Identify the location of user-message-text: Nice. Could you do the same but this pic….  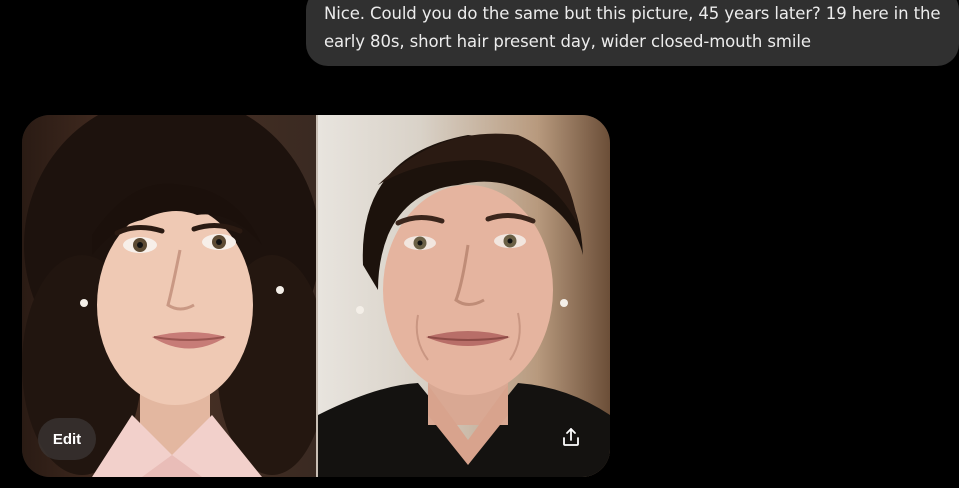
(632, 27).